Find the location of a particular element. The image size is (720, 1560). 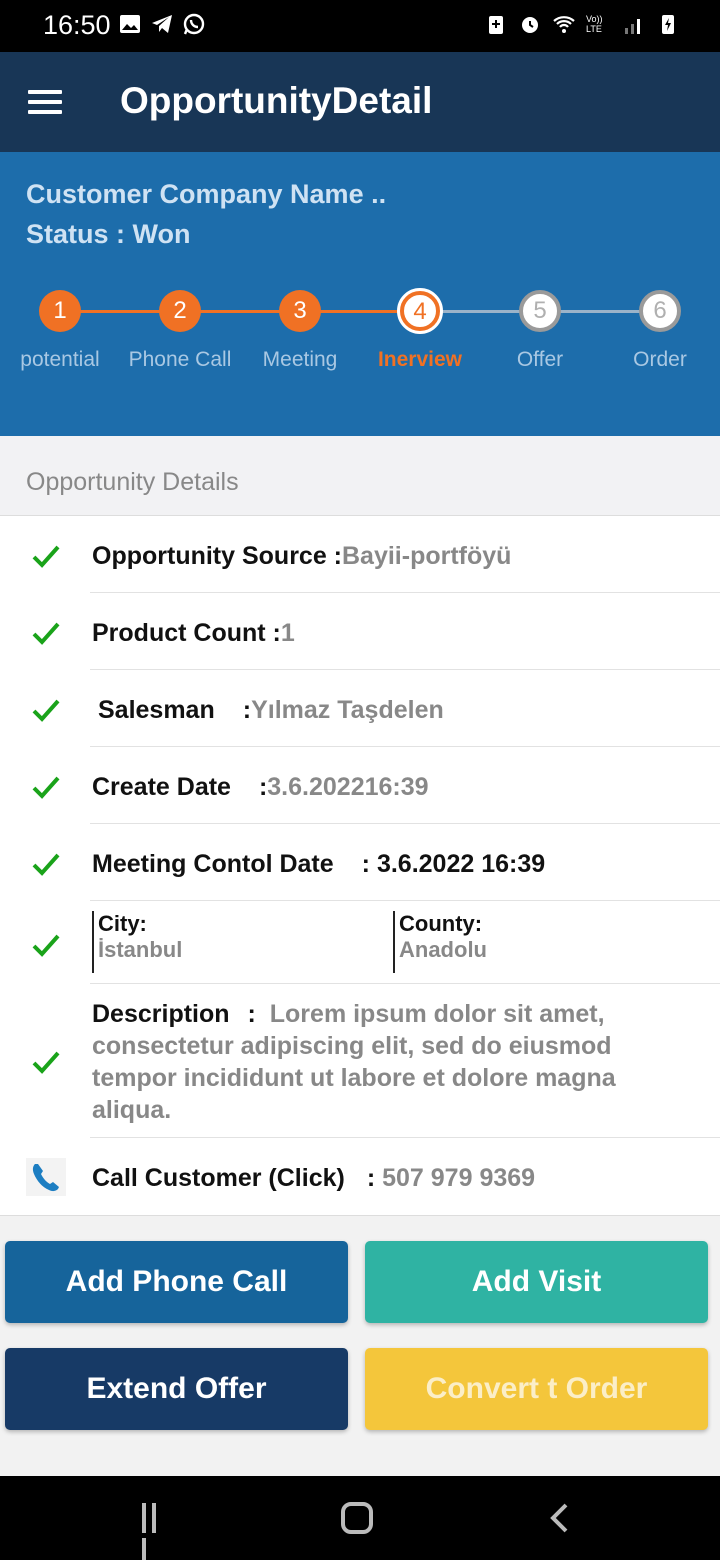

section-header: Opportunity Details is located at coordinates (360, 476).